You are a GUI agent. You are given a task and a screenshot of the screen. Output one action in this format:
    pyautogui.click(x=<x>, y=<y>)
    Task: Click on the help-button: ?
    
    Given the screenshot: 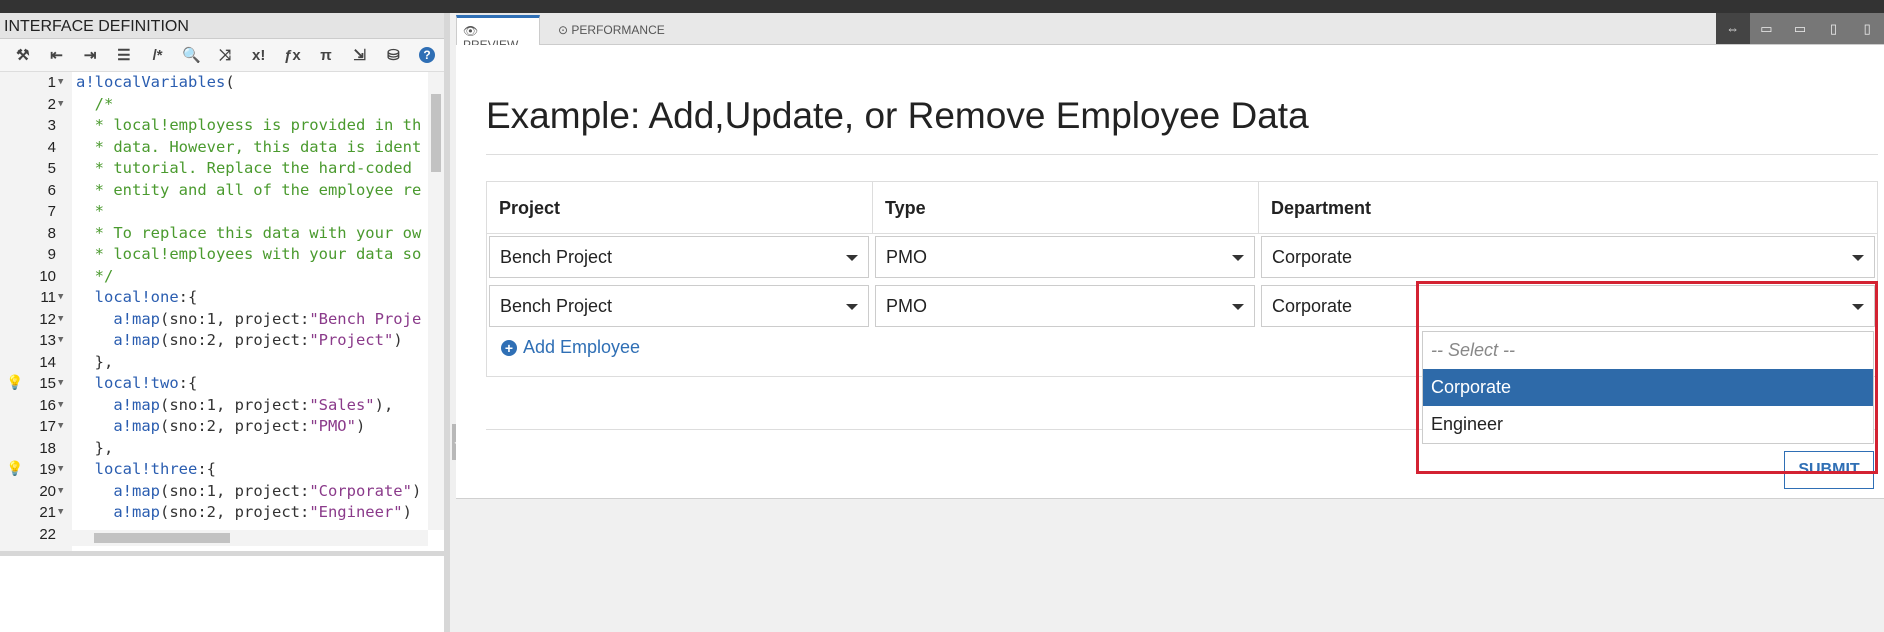 What is the action you would take?
    pyautogui.click(x=427, y=55)
    